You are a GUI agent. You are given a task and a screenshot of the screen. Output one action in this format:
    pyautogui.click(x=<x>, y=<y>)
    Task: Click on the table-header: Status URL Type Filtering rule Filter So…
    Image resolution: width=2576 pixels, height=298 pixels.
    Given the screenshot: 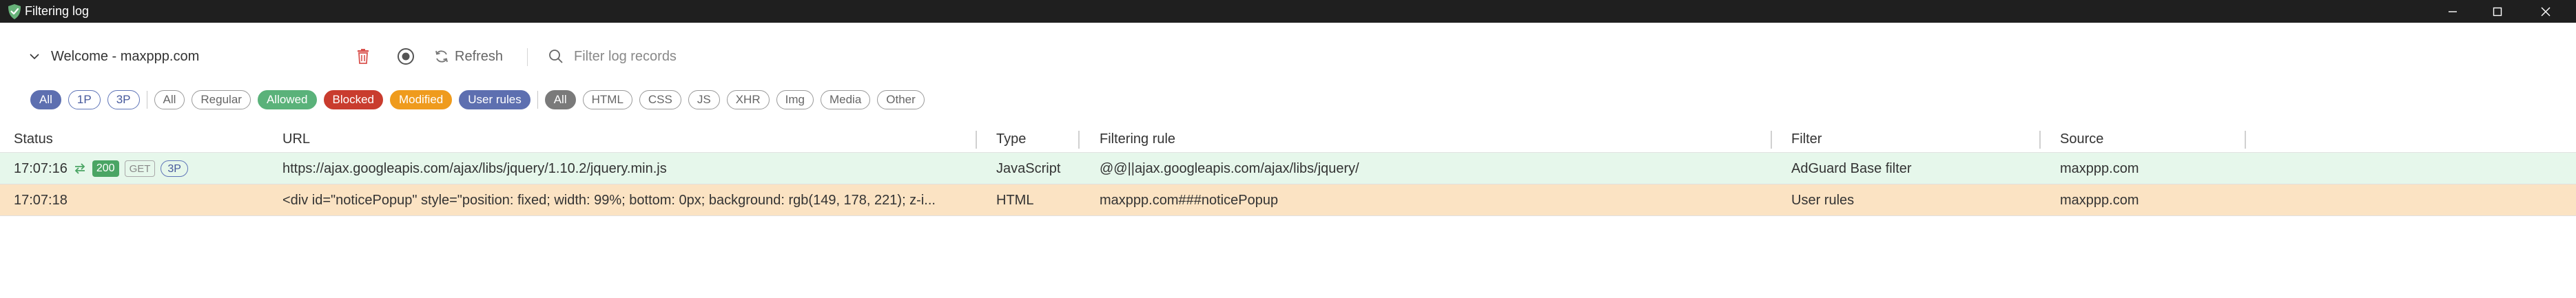 What is the action you would take?
    pyautogui.click(x=1288, y=139)
    